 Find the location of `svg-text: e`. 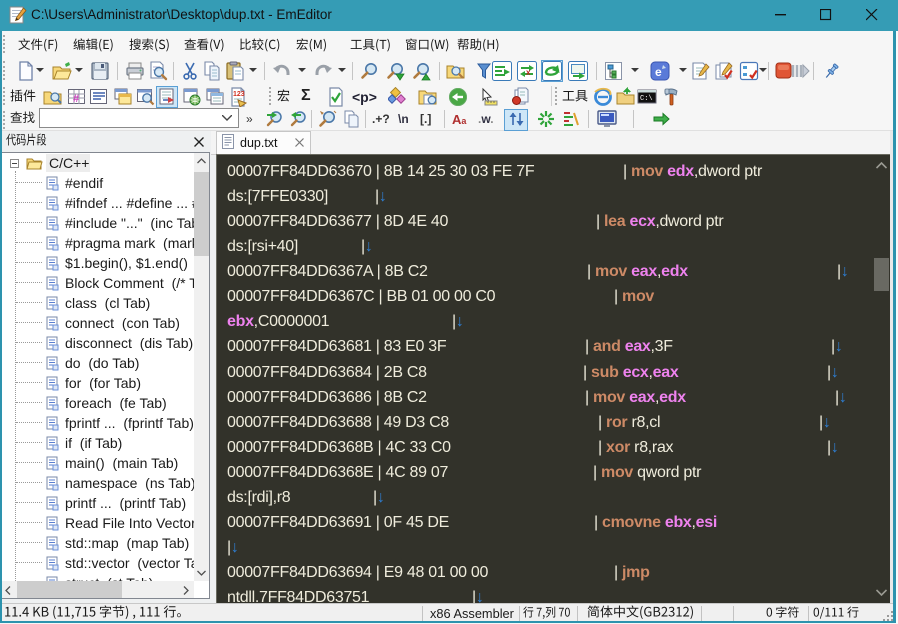

svg-text: e is located at coordinates (658, 72).